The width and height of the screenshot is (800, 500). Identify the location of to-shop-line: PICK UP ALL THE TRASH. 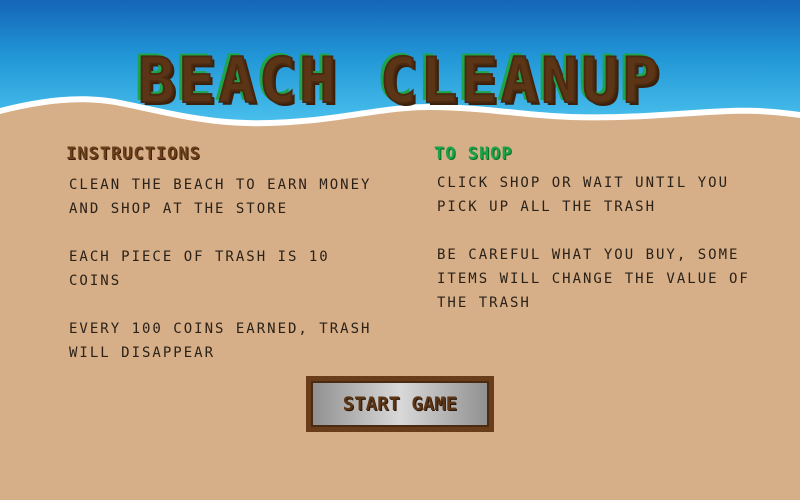
(547, 207).